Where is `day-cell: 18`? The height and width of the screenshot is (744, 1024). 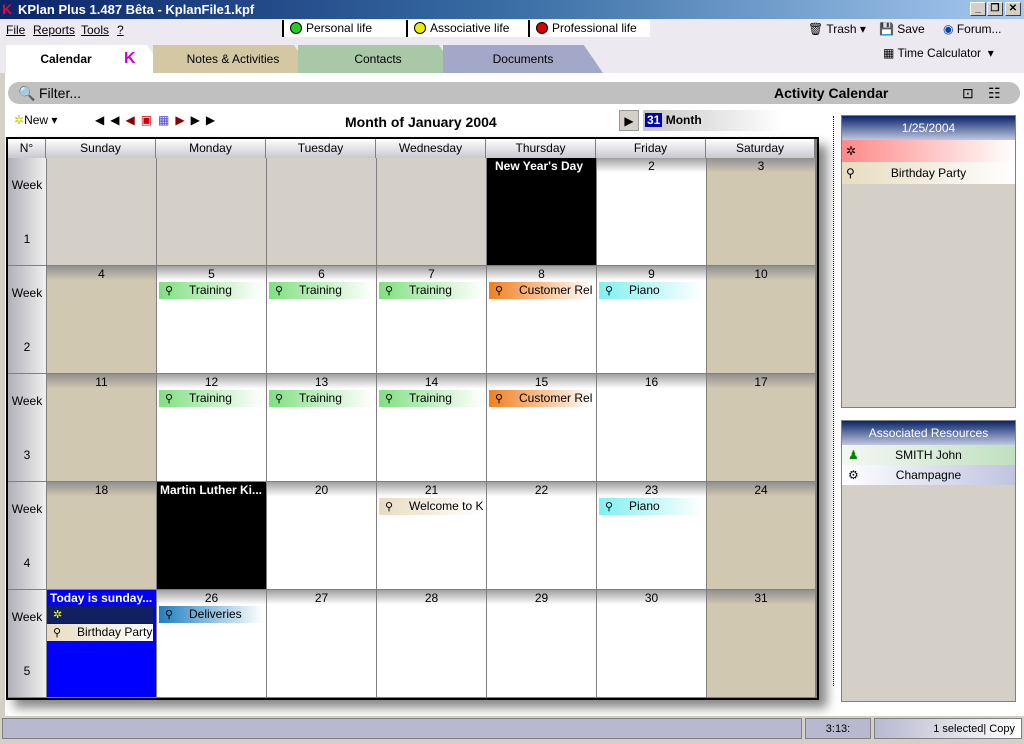 day-cell: 18 is located at coordinates (101, 535).